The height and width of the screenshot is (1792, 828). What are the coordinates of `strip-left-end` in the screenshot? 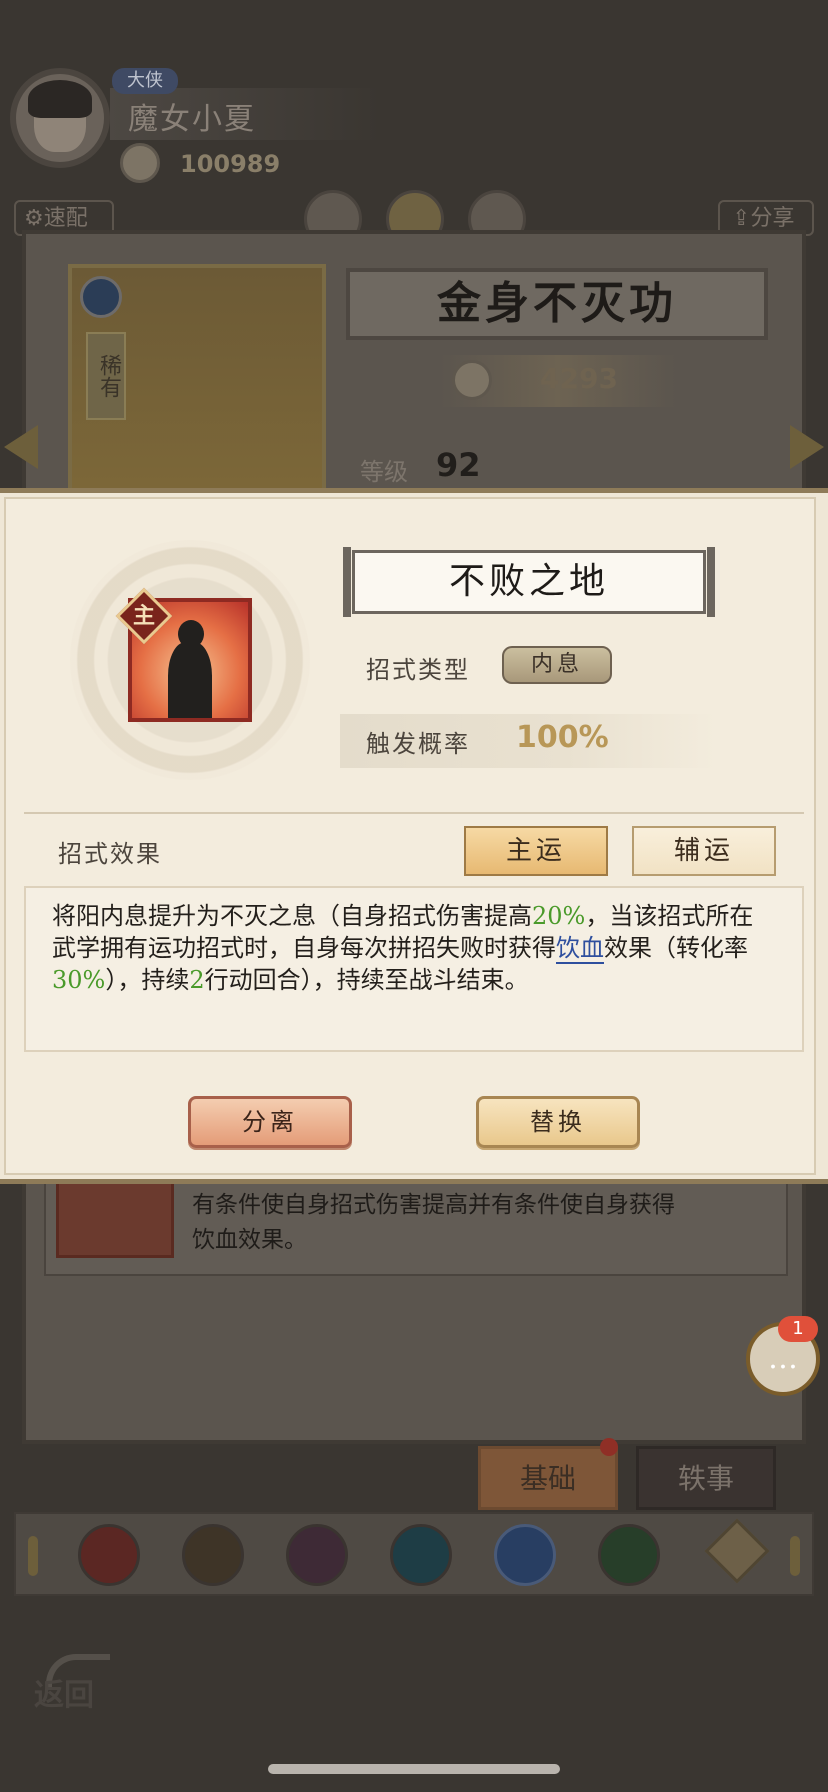 It's located at (33, 1556).